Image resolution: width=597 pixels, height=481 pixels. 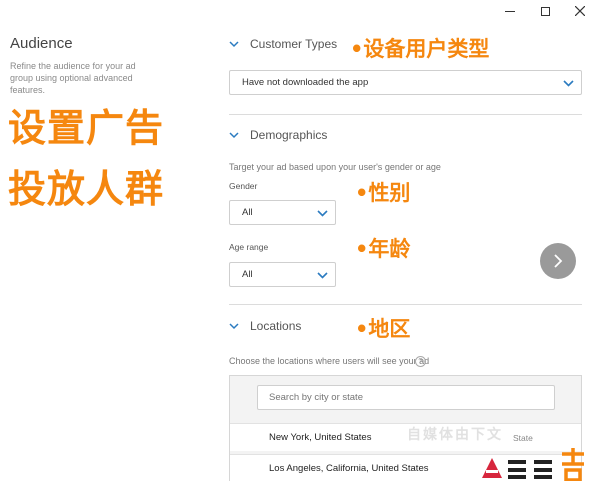 I want to click on location-name: New York, United States, so click(x=320, y=437).